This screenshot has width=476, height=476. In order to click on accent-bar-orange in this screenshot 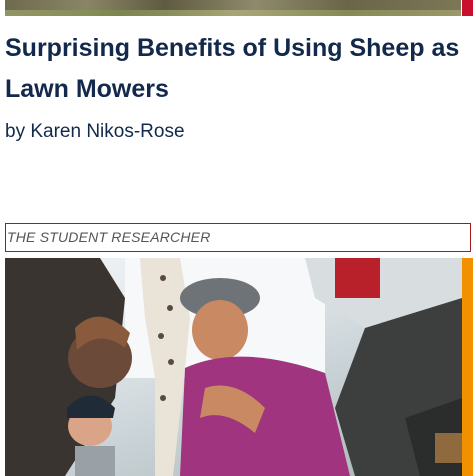, I will do `click(467, 367)`.